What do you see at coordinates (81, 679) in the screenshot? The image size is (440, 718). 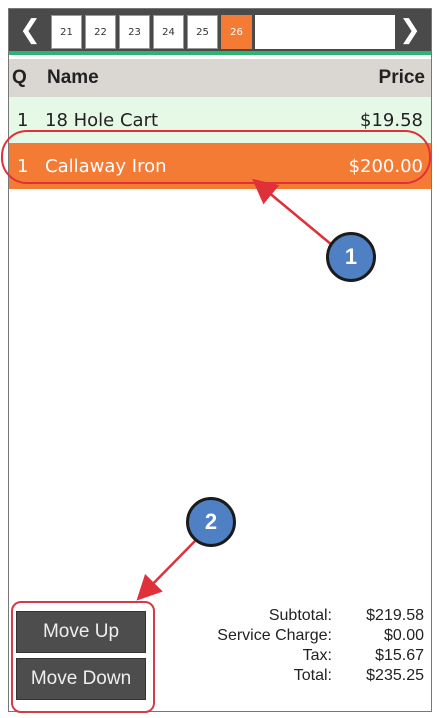 I see `move-down-button: Move Down` at bounding box center [81, 679].